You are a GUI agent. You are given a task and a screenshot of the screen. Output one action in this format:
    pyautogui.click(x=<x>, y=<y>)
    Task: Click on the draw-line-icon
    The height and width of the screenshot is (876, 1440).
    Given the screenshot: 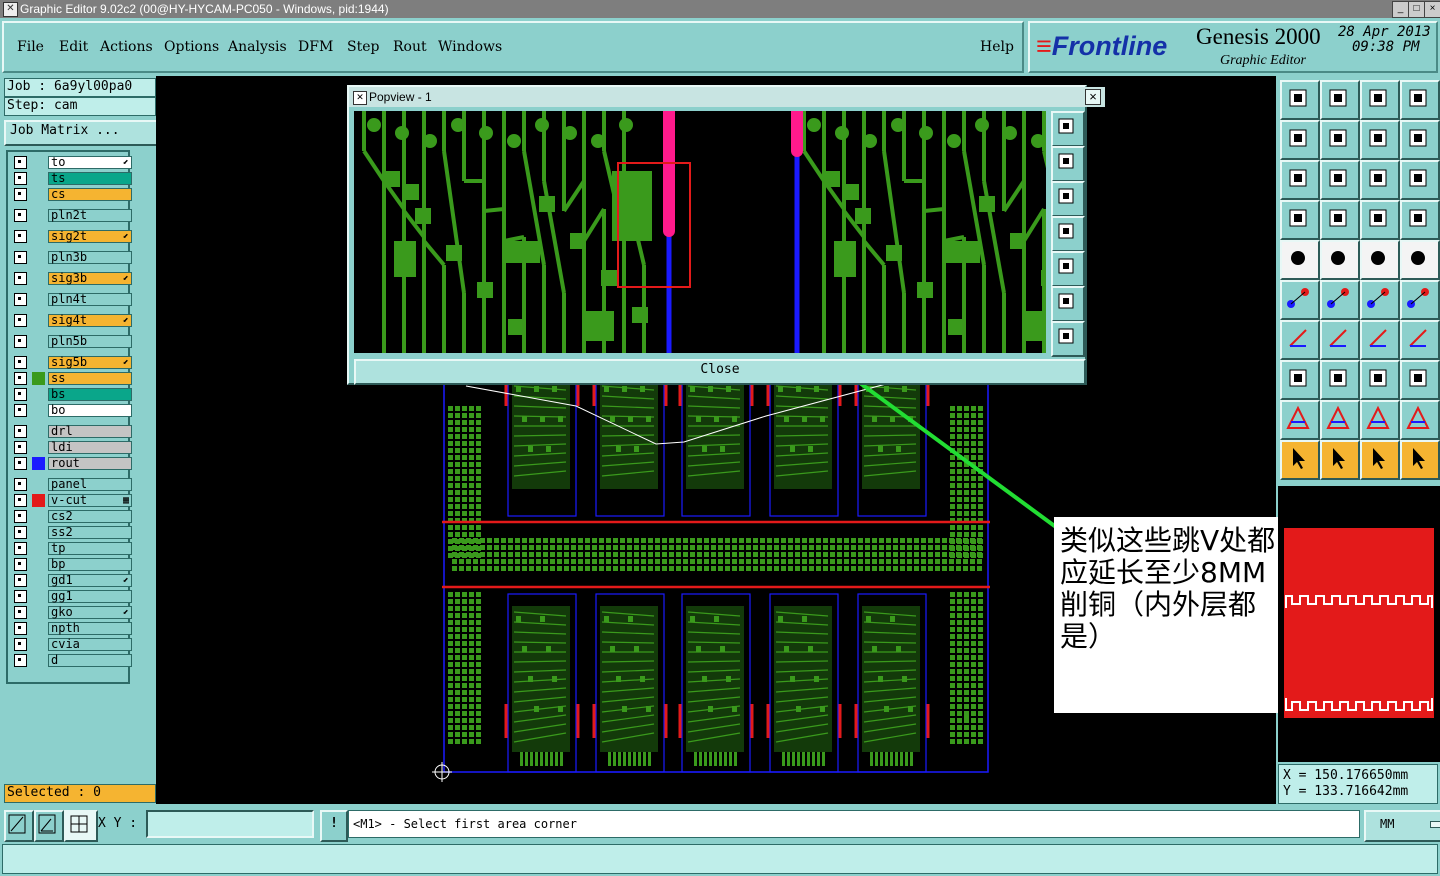 What is the action you would take?
    pyautogui.click(x=1340, y=260)
    